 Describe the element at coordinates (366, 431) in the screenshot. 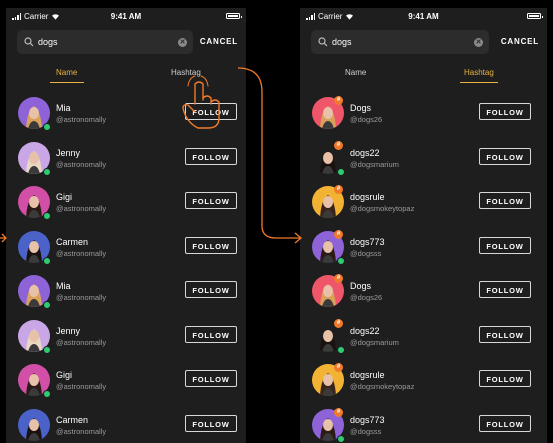

I see `user-handle: @dogsss` at that location.